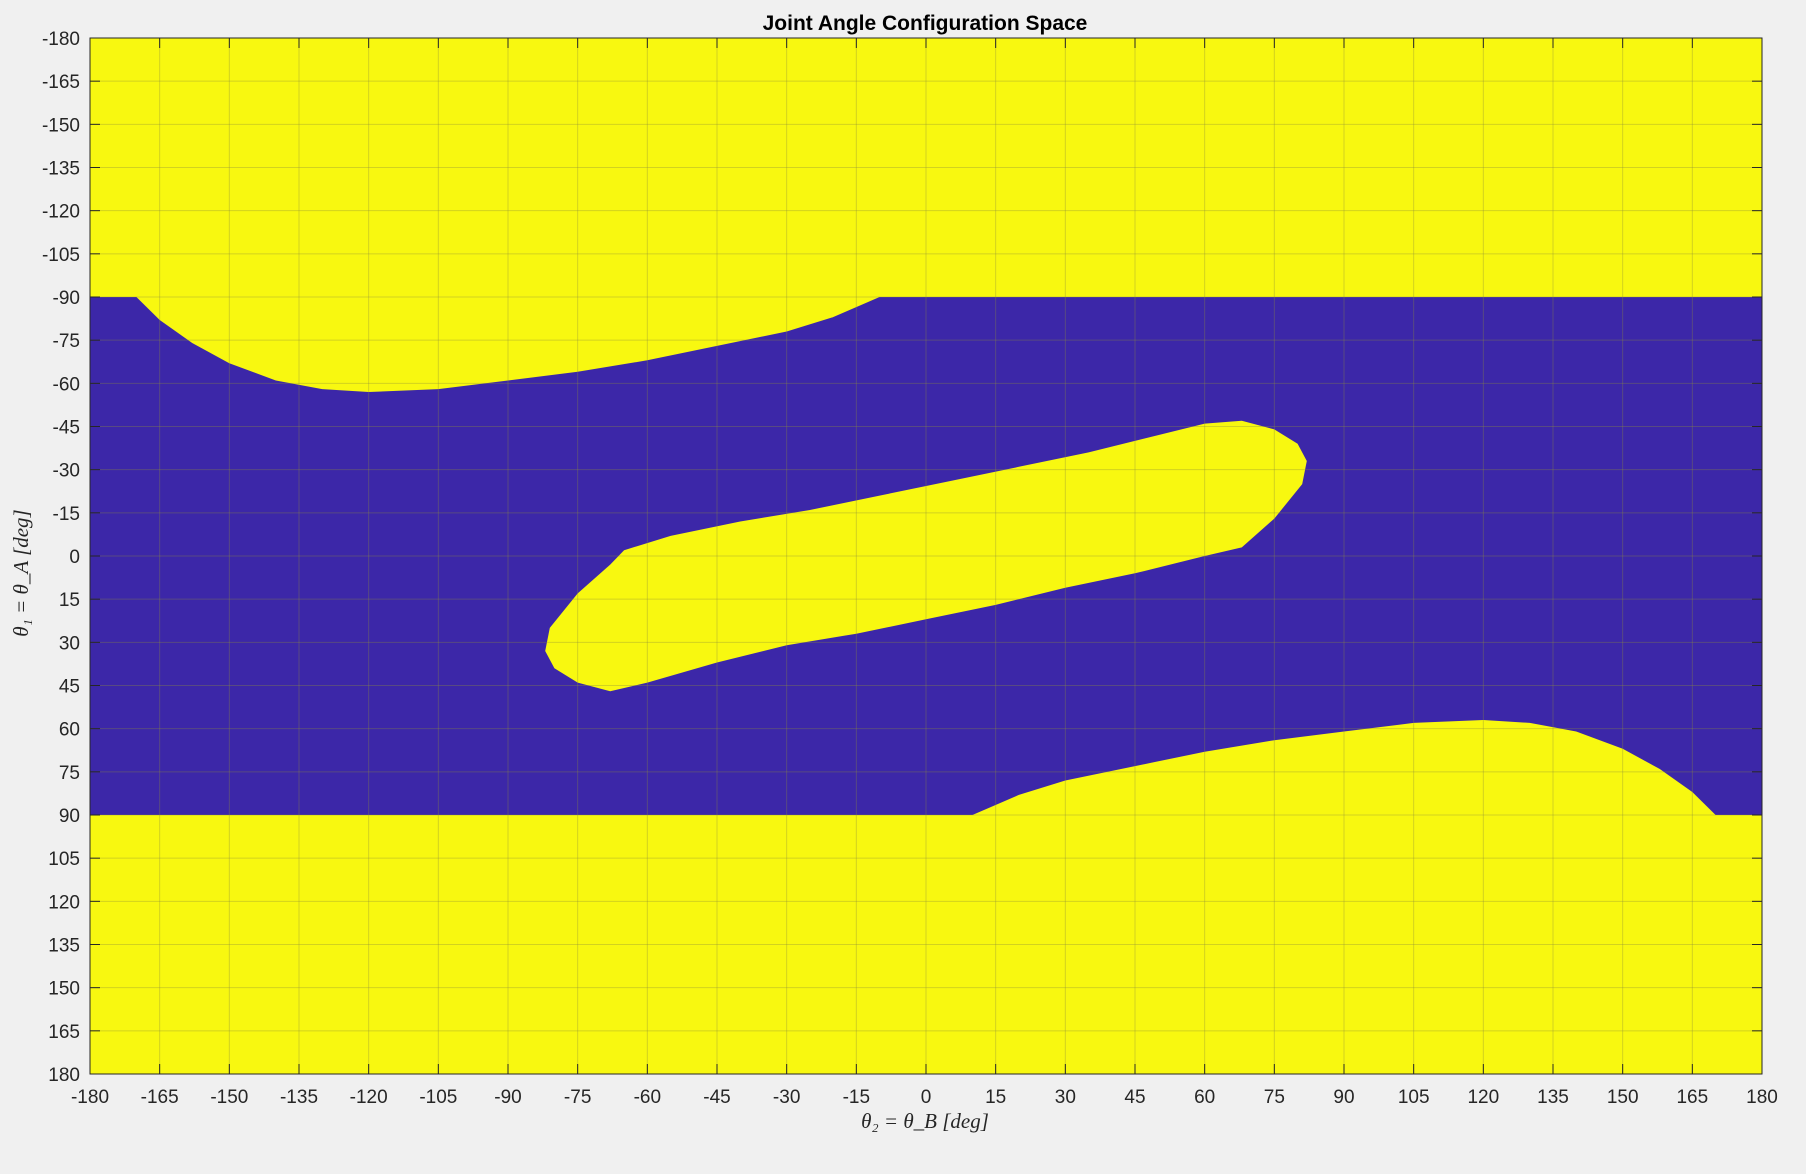 The width and height of the screenshot is (1806, 1174). Describe the element at coordinates (69, 730) in the screenshot. I see `y-tick-label: 60` at that location.